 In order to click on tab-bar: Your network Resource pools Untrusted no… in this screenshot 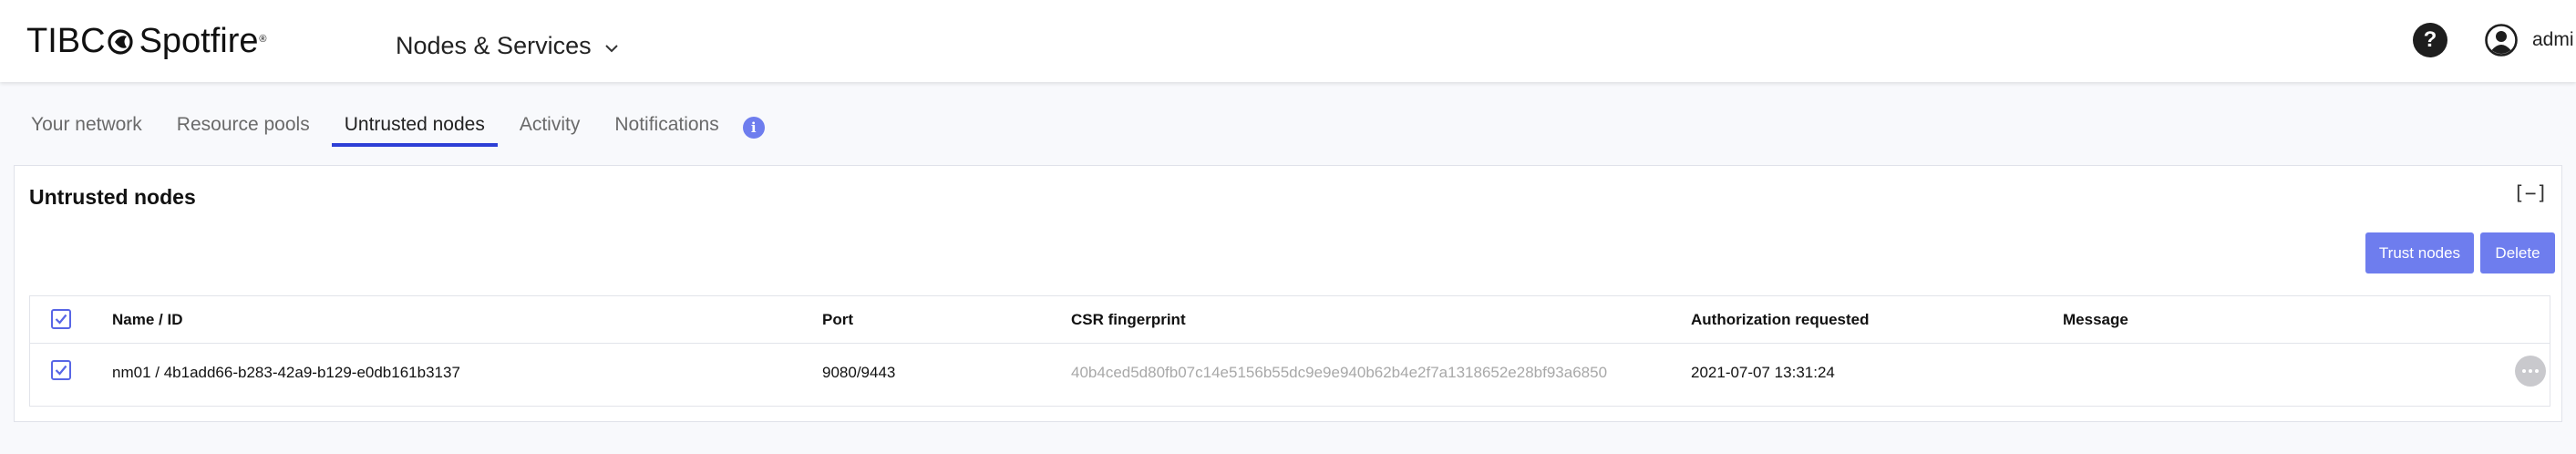, I will do `click(391, 126)`.